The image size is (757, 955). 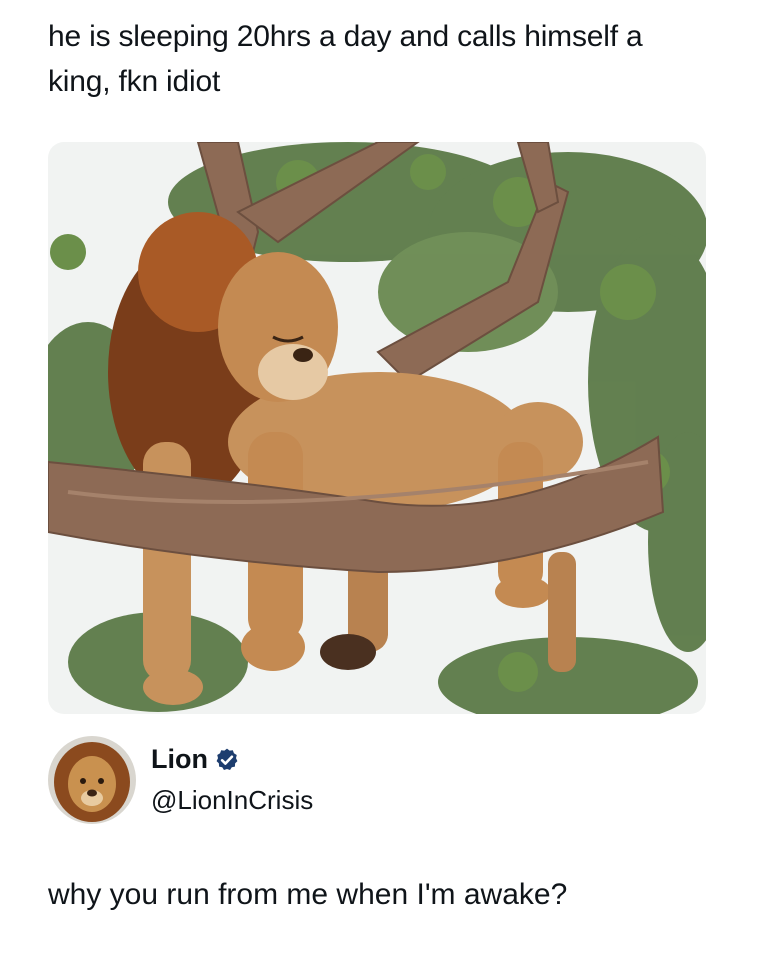 I want to click on name-row: Lion, so click(x=195, y=759).